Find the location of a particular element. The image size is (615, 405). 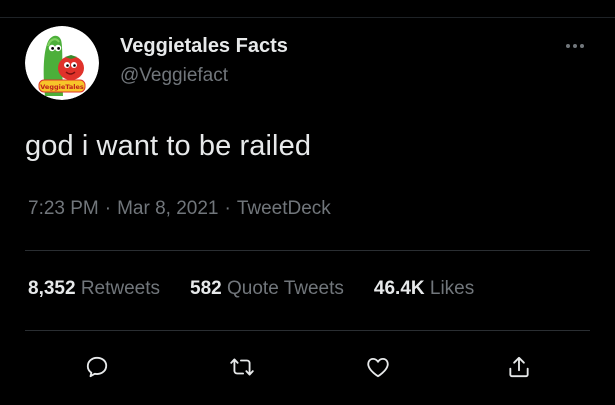

tweet-source: TweetDeck is located at coordinates (284, 208).